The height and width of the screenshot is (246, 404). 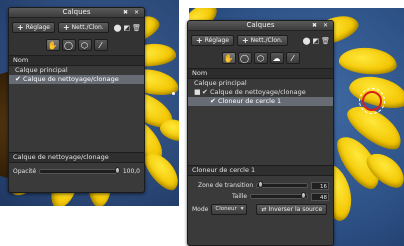 What do you see at coordinates (173, 93) in the screenshot?
I see `cursor-dot` at bounding box center [173, 93].